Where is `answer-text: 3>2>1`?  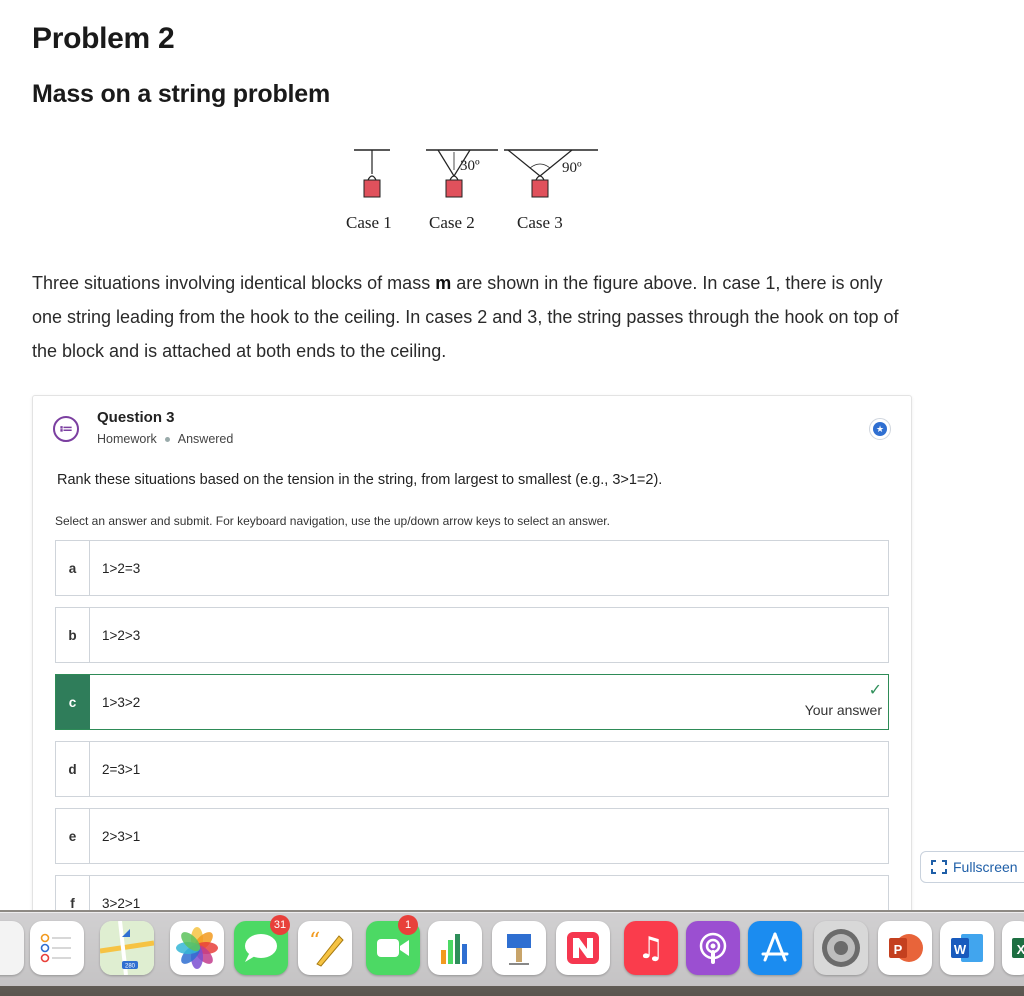
answer-text: 3>2>1 is located at coordinates (121, 903).